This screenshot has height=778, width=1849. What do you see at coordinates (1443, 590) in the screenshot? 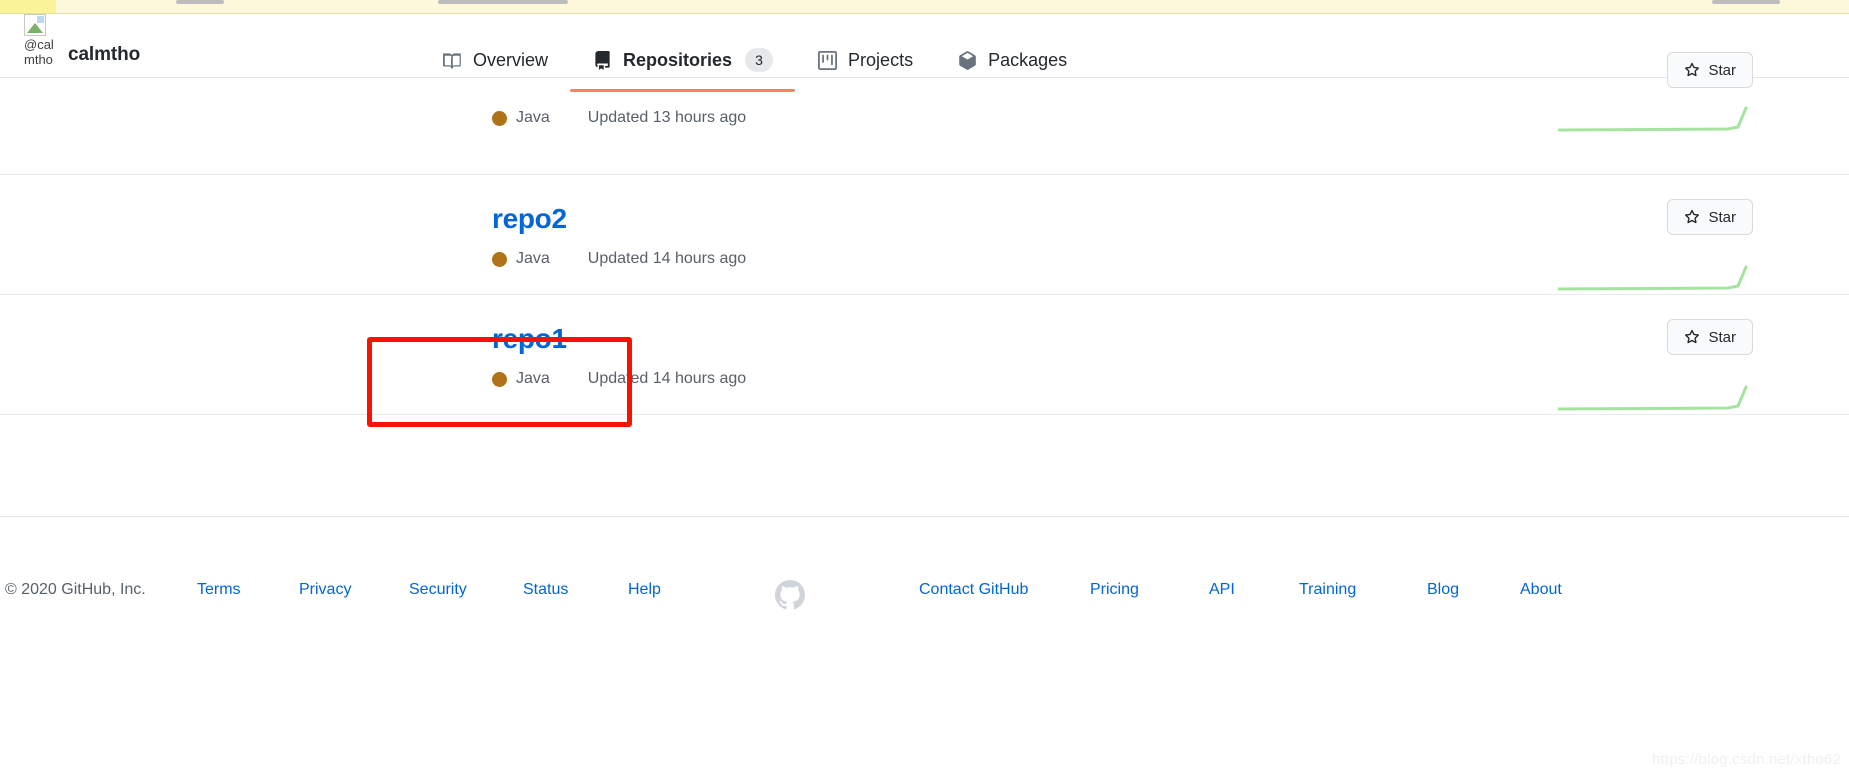
I see `footer-link-blog: Blog` at bounding box center [1443, 590].